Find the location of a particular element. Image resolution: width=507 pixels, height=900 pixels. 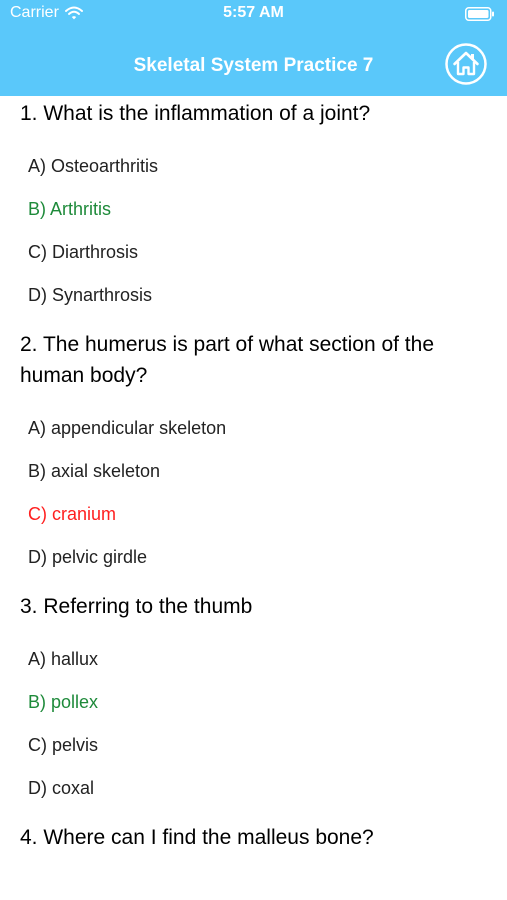

page-title: Skeletal System Practice 7 is located at coordinates (253, 65).